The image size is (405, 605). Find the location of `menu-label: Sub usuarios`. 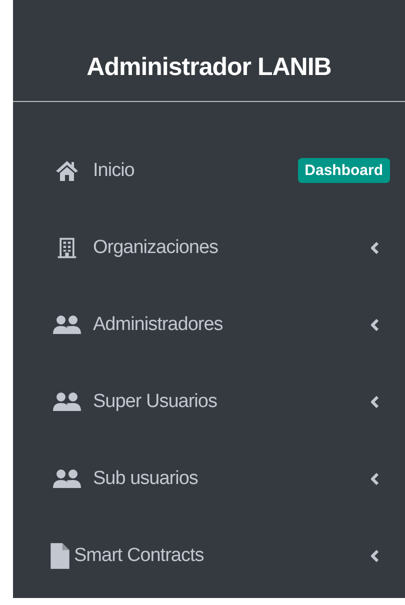

menu-label: Sub usuarios is located at coordinates (146, 479).